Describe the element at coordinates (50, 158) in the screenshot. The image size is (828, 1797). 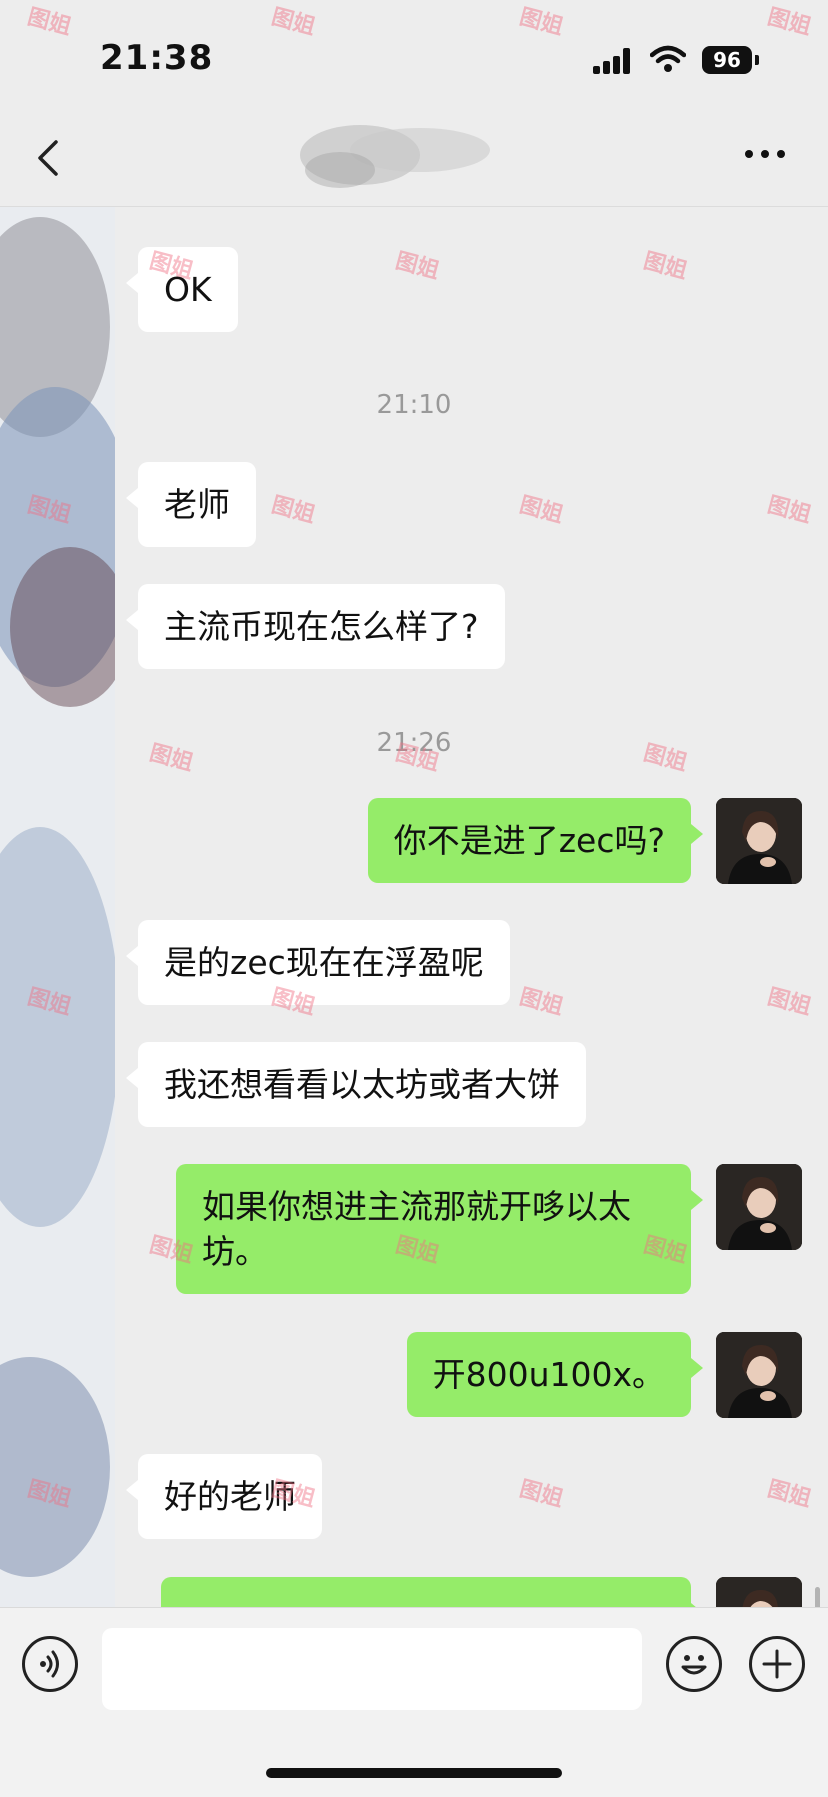
I see `back-icon` at that location.